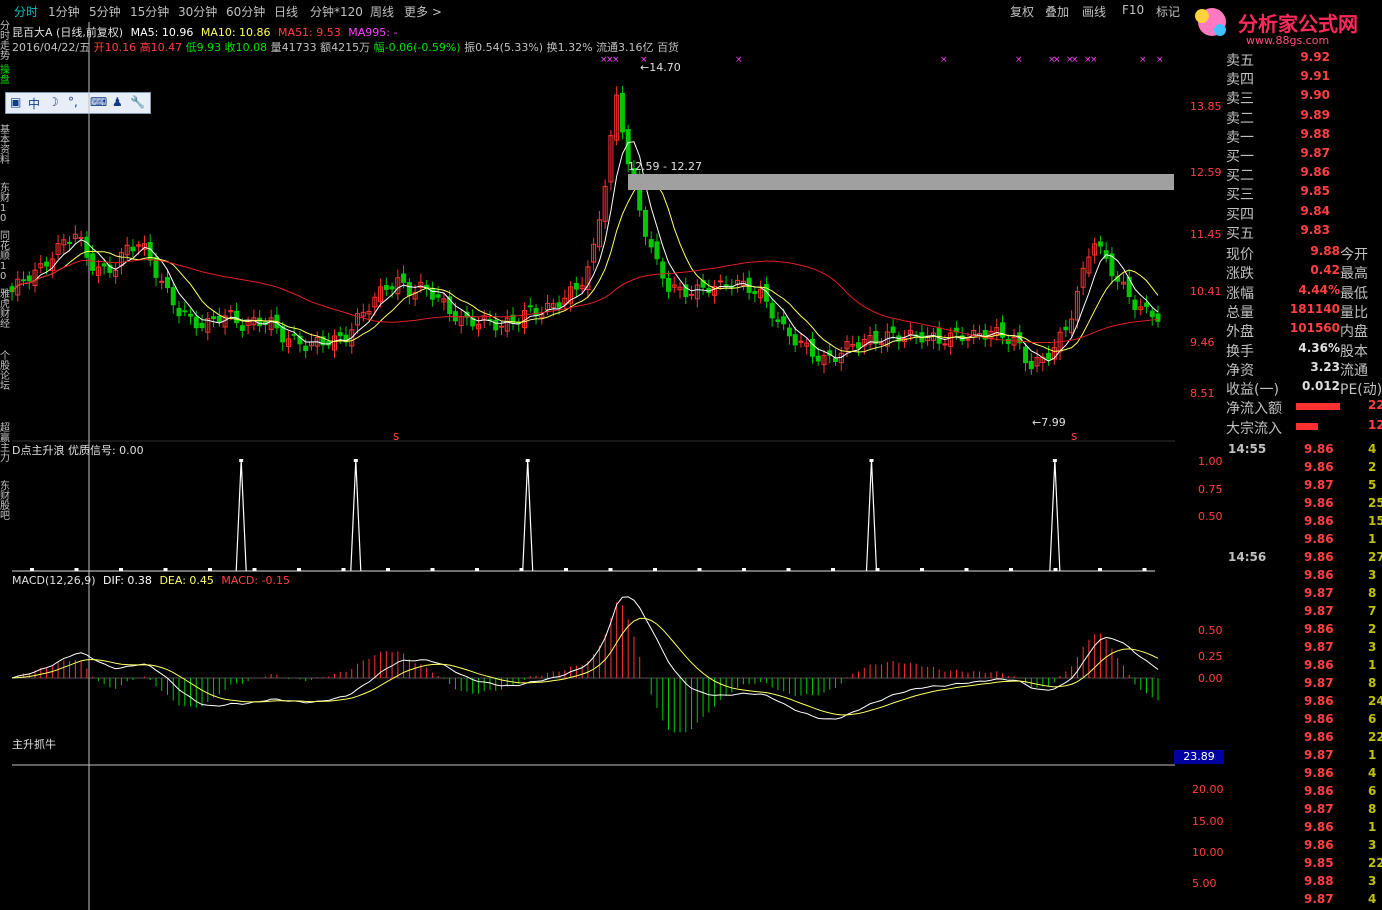 Image resolution: width=1382 pixels, height=910 pixels. What do you see at coordinates (1375, 405) in the screenshot?
I see `flow-value: 22` at bounding box center [1375, 405].